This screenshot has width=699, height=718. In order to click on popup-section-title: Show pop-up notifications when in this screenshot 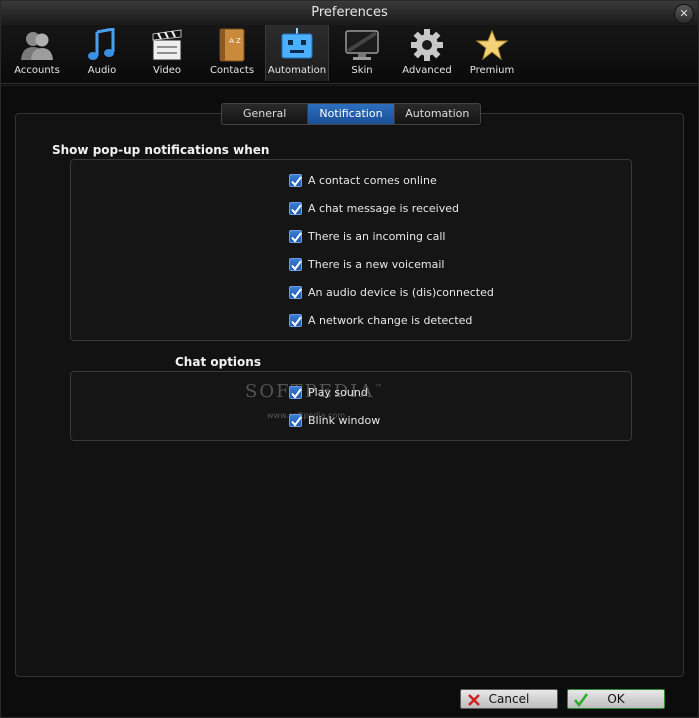, I will do `click(161, 150)`.